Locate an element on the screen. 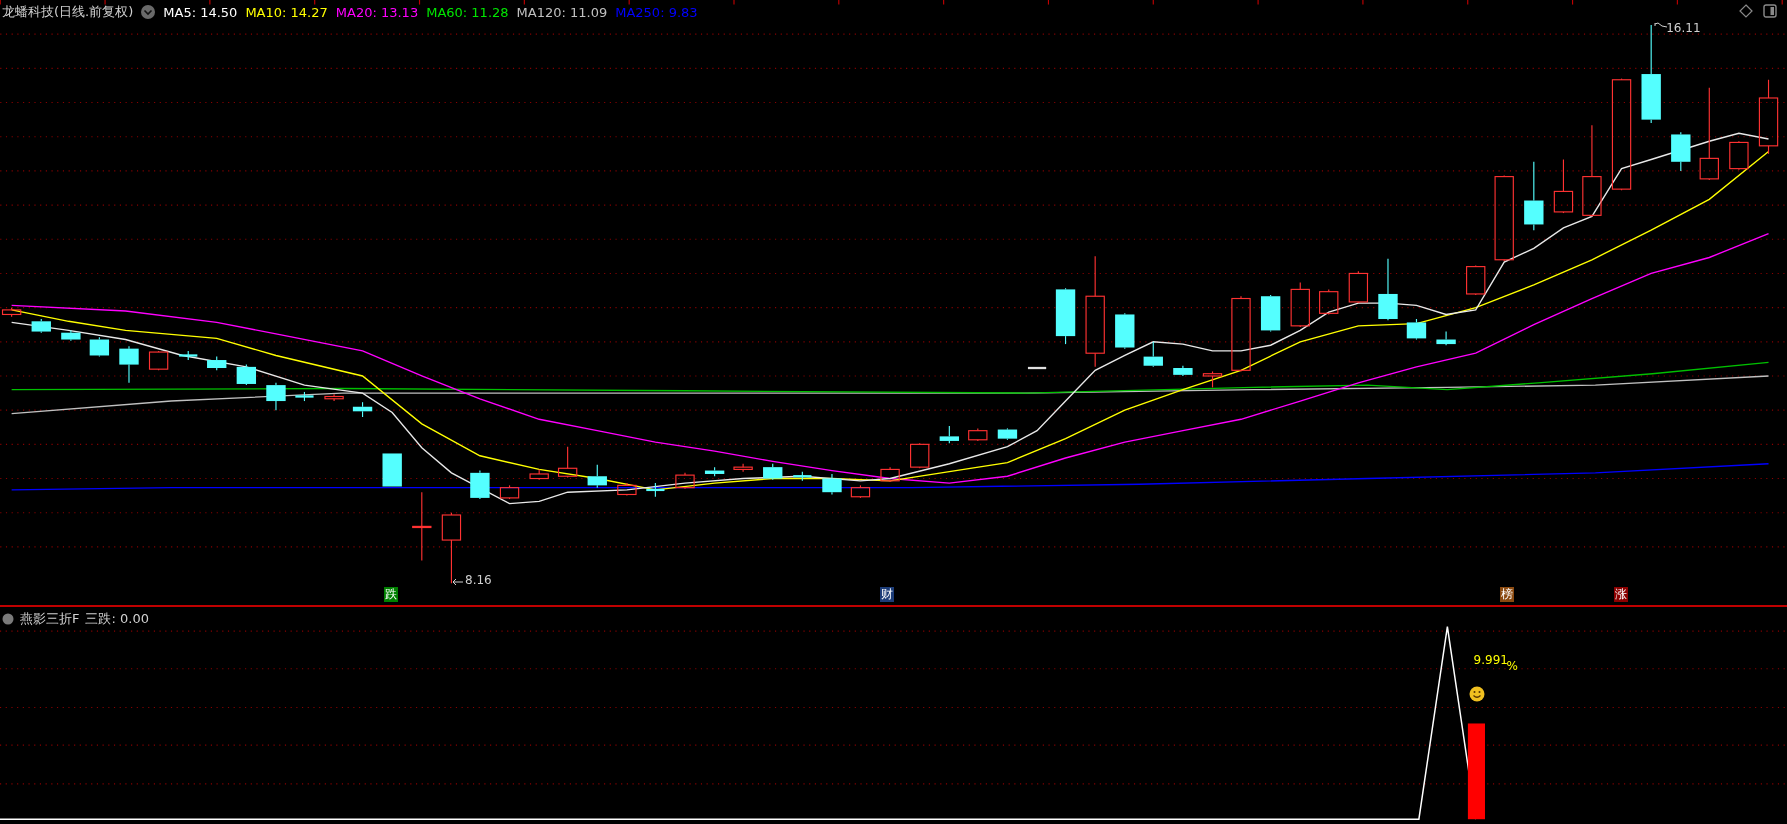 The width and height of the screenshot is (1787, 824). smiley-icon is located at coordinates (1477, 693).